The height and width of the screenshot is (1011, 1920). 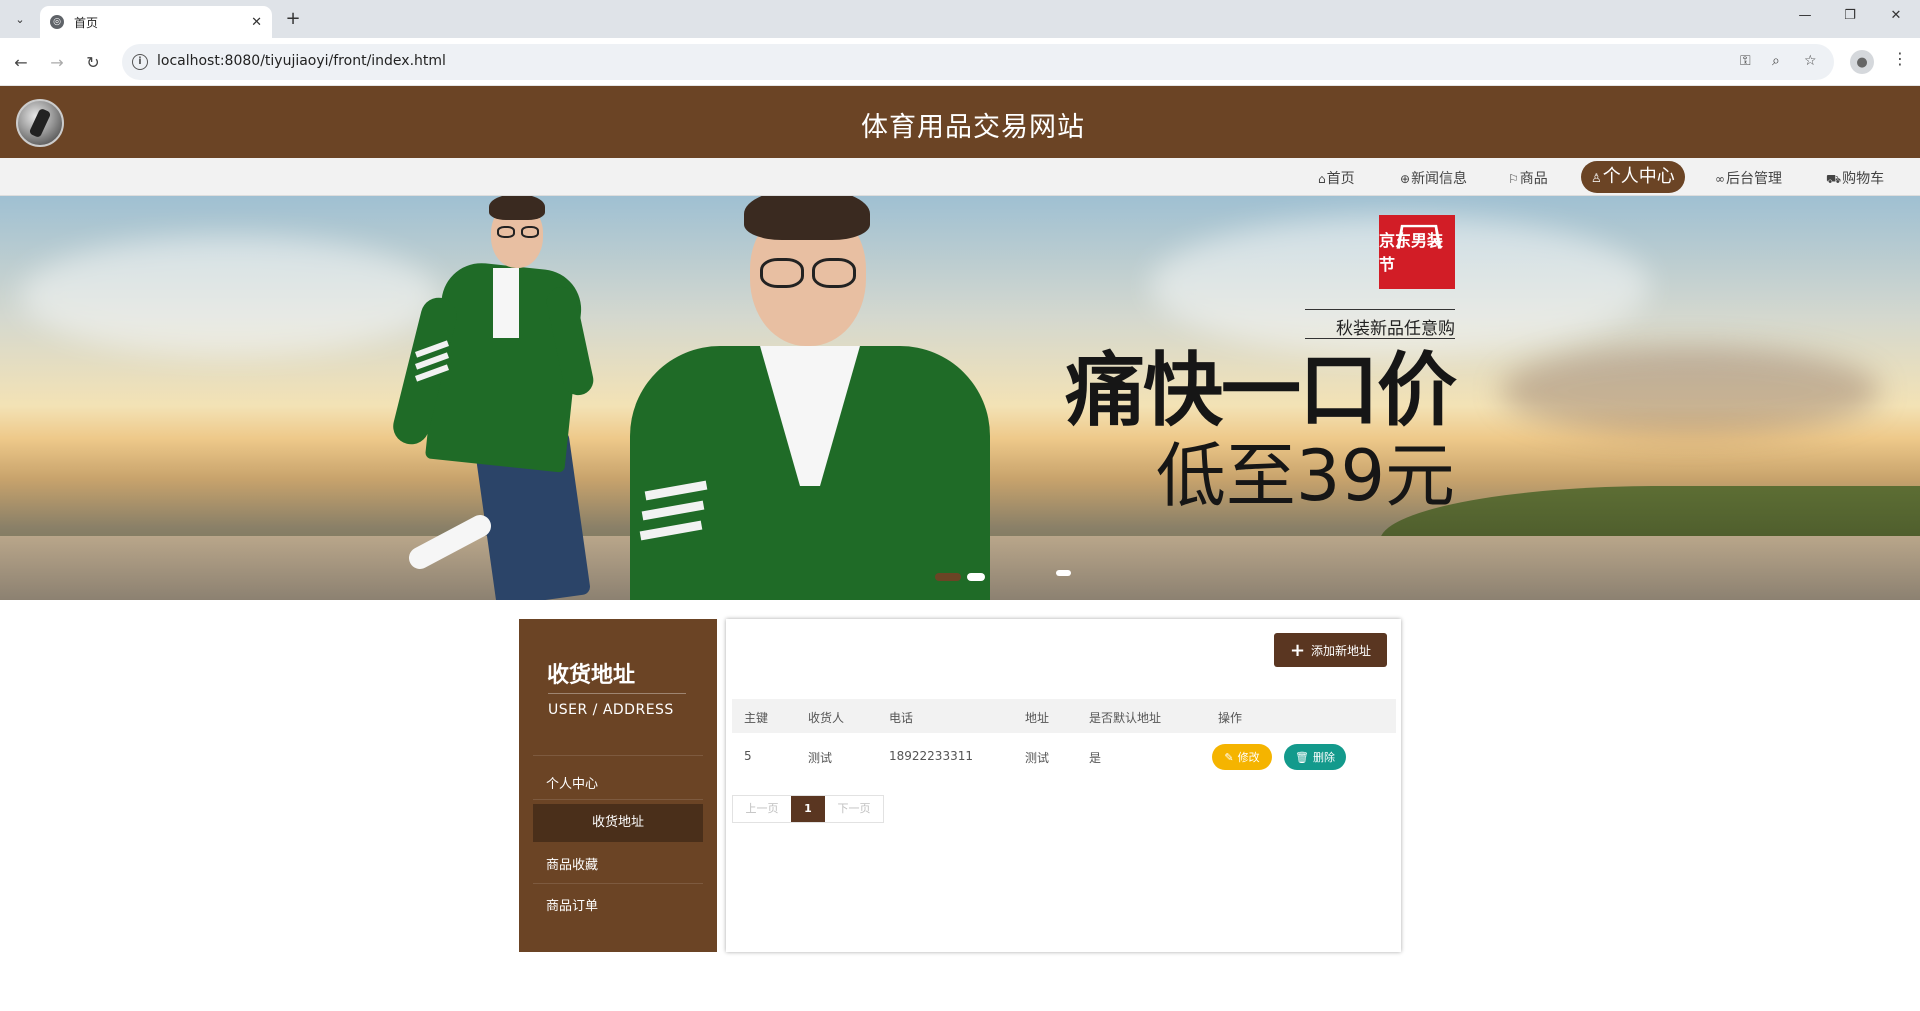 What do you see at coordinates (1064, 716) in the screenshot?
I see `table-header: 主键 收货人 电话 地址 是否默认地址 操作` at bounding box center [1064, 716].